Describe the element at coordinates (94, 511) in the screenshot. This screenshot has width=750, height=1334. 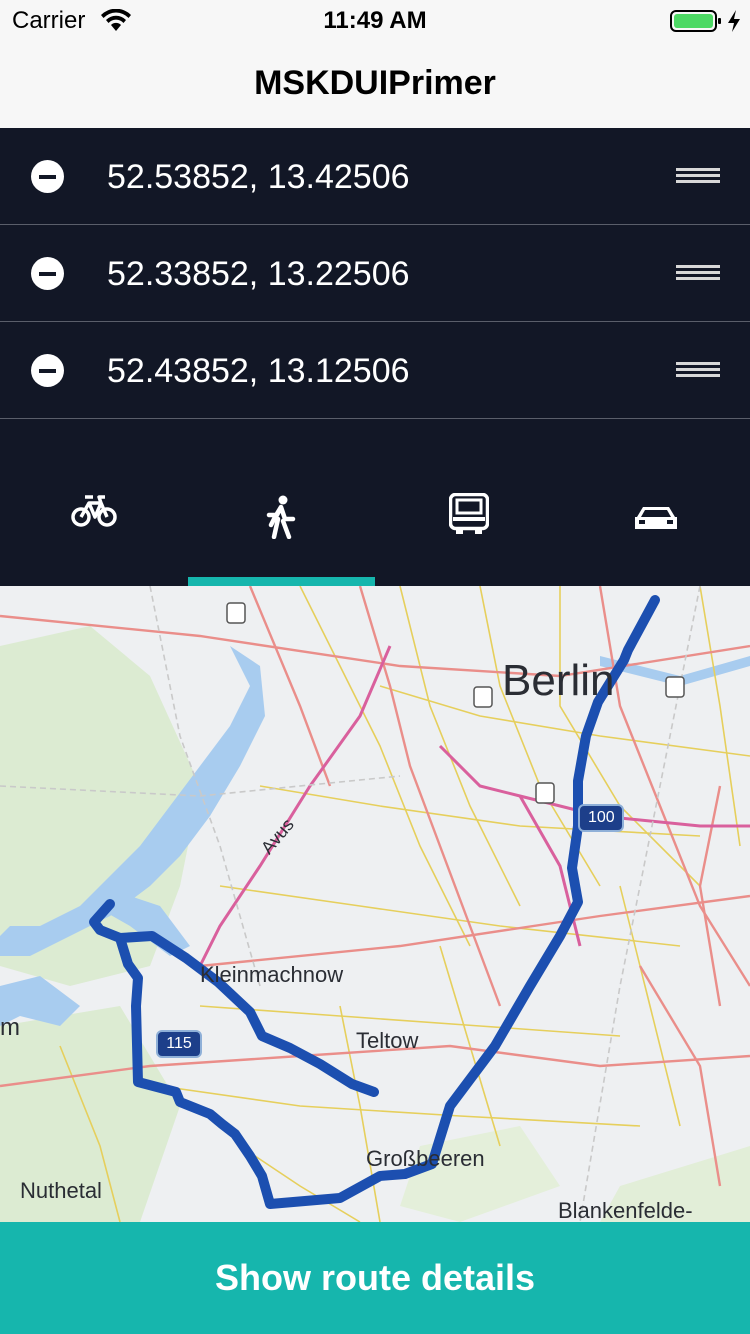
I see `bicycle-icon` at that location.